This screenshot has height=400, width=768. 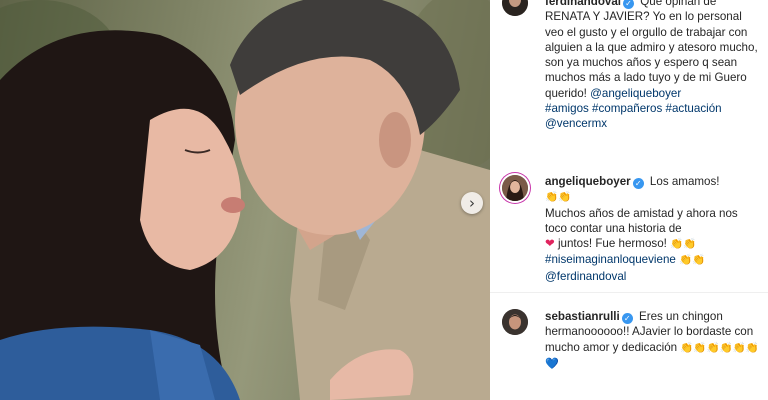 I want to click on caption-hashtags: #amigos #compañeros #actuación, so click(x=633, y=108).